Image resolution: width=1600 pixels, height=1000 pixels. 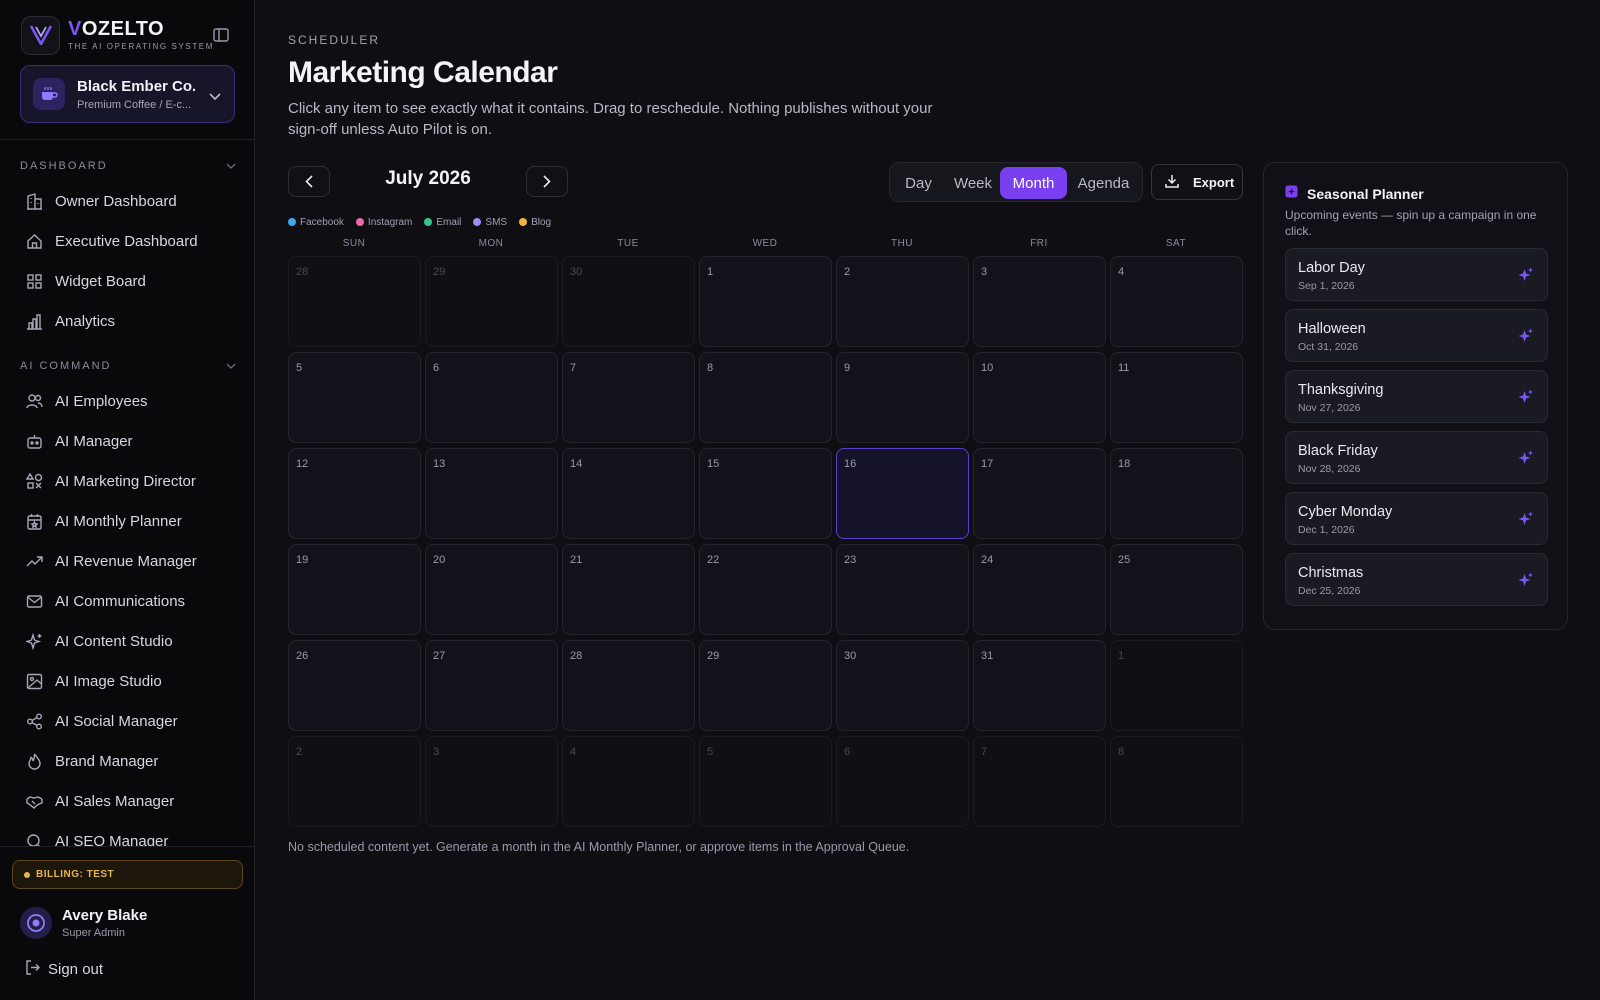 I want to click on day-number: 10, so click(x=987, y=368).